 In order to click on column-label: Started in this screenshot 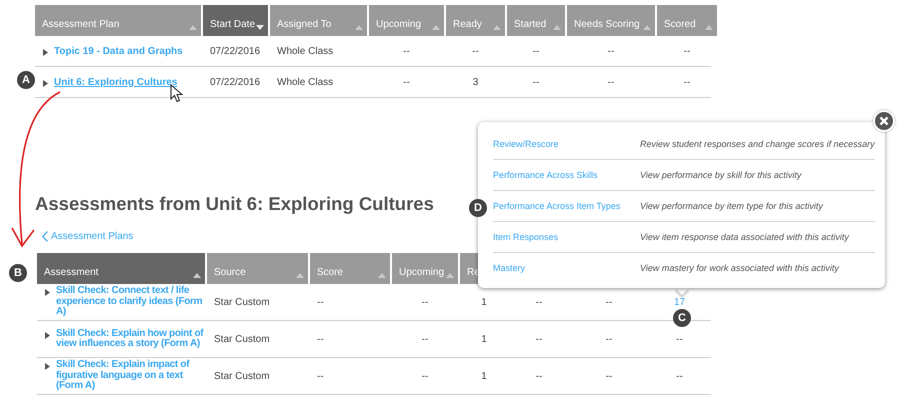, I will do `click(530, 24)`.